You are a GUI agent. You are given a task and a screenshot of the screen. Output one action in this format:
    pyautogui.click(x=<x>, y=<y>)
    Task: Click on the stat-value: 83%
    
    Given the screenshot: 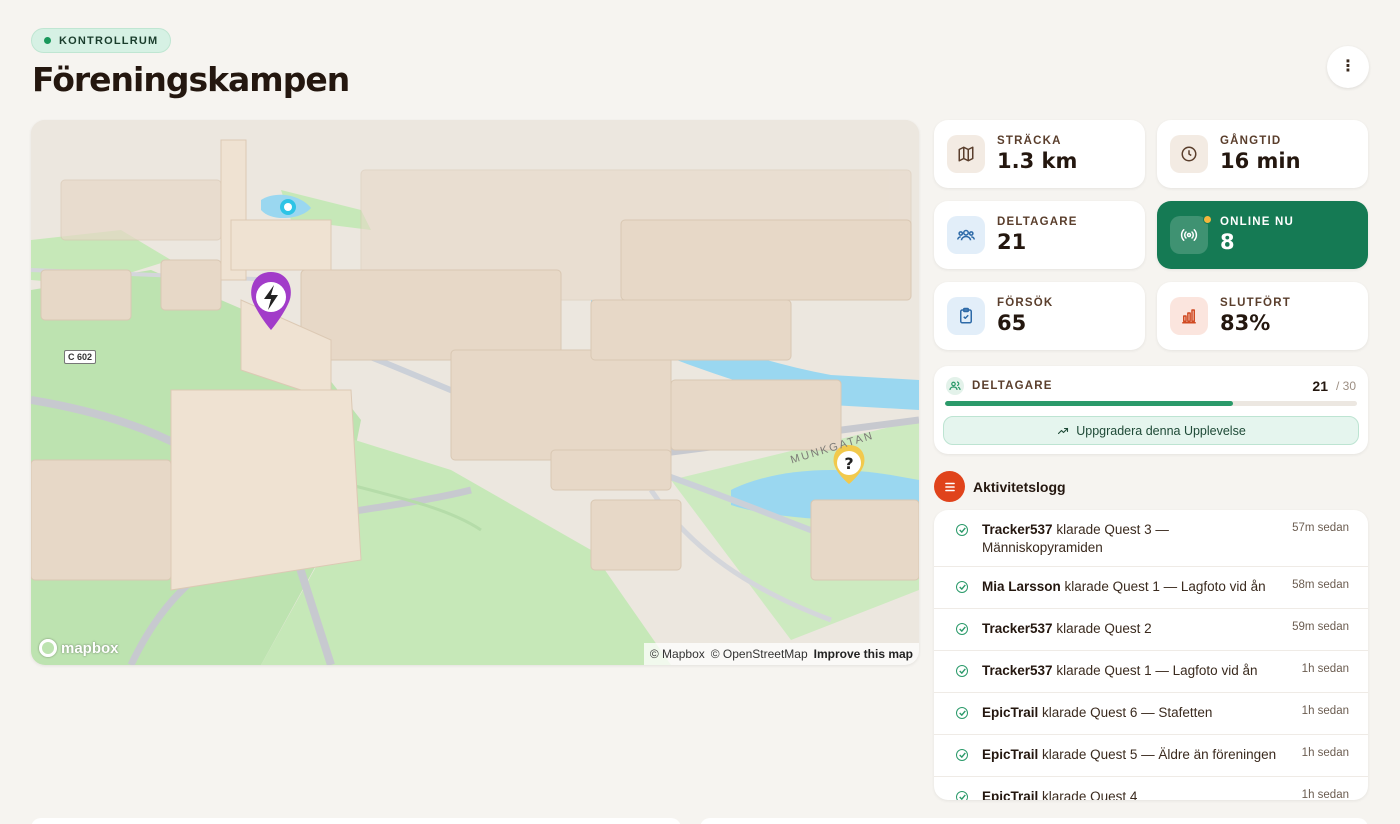 What is the action you would take?
    pyautogui.click(x=1245, y=323)
    